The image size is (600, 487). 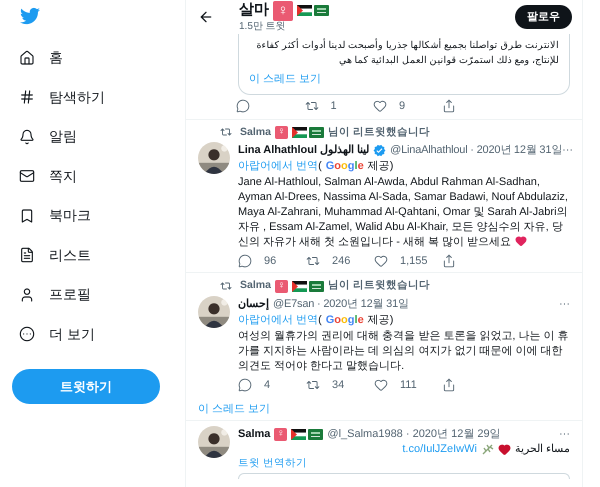 What do you see at coordinates (86, 136) in the screenshot?
I see `nav-item: 알림` at bounding box center [86, 136].